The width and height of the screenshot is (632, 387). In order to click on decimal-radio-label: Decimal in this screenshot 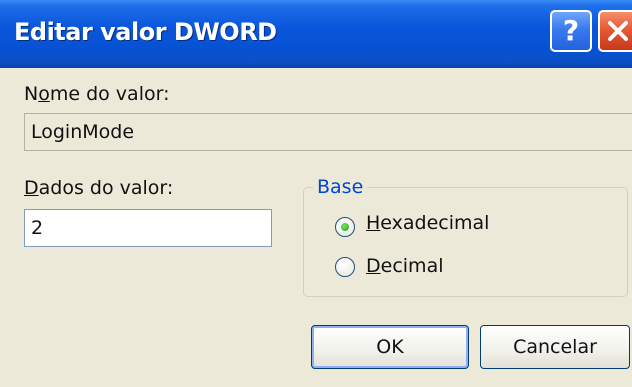, I will do `click(405, 266)`.